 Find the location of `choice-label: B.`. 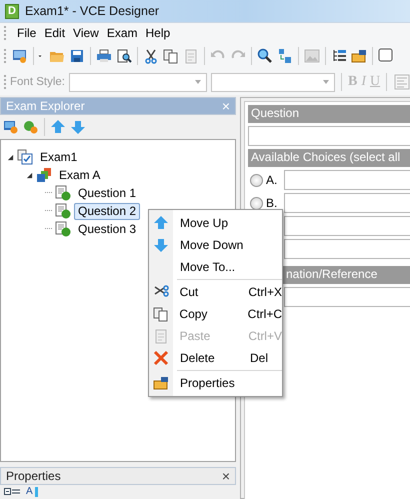

choice-label: B. is located at coordinates (272, 203).